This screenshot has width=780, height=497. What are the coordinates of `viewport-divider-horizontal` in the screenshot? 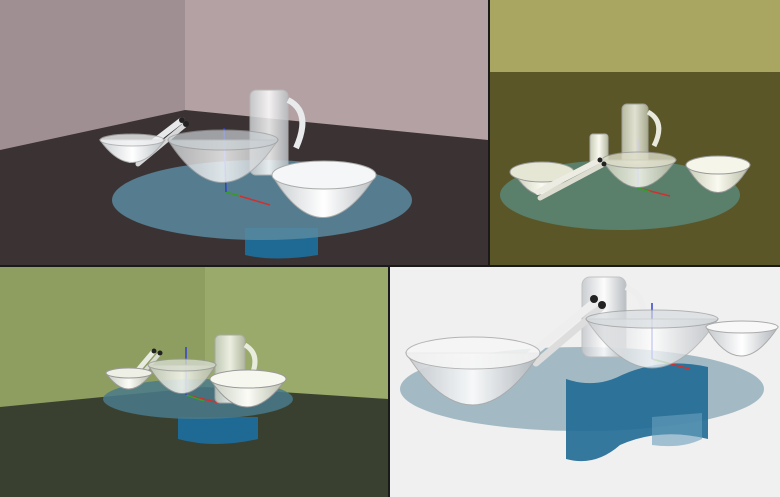 It's located at (390, 266).